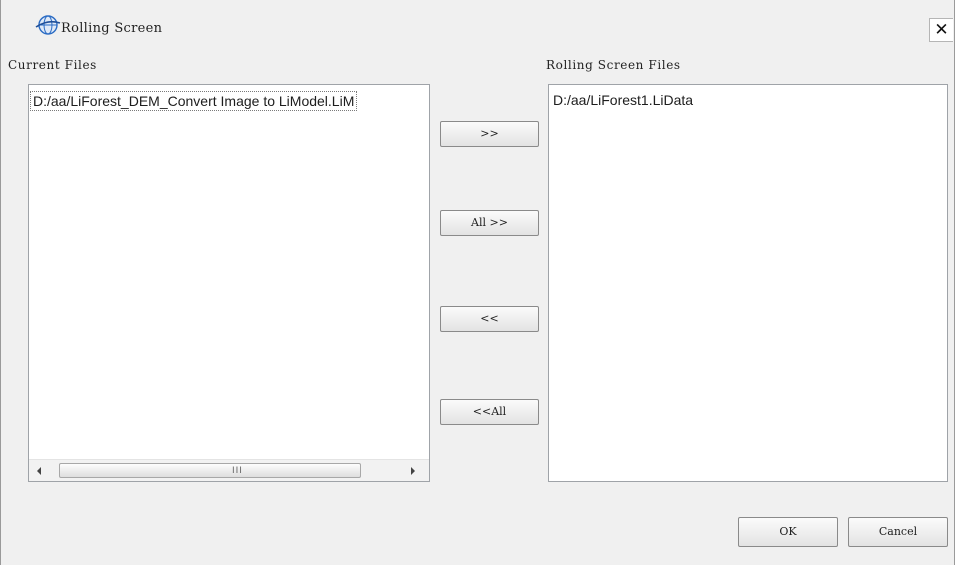 The width and height of the screenshot is (955, 565). I want to click on add-selected-label: >>, so click(489, 133).